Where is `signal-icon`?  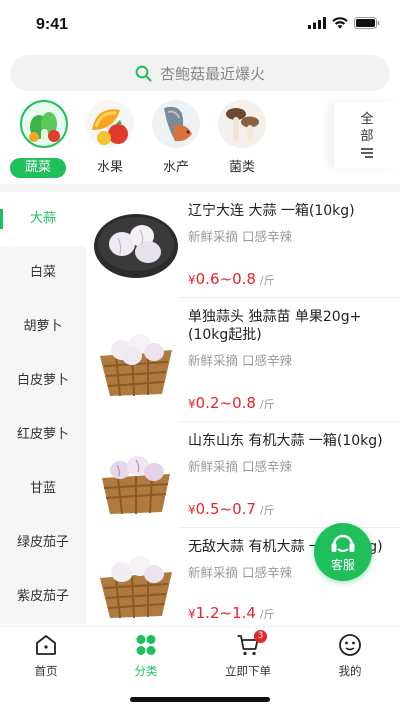 signal-icon is located at coordinates (317, 23).